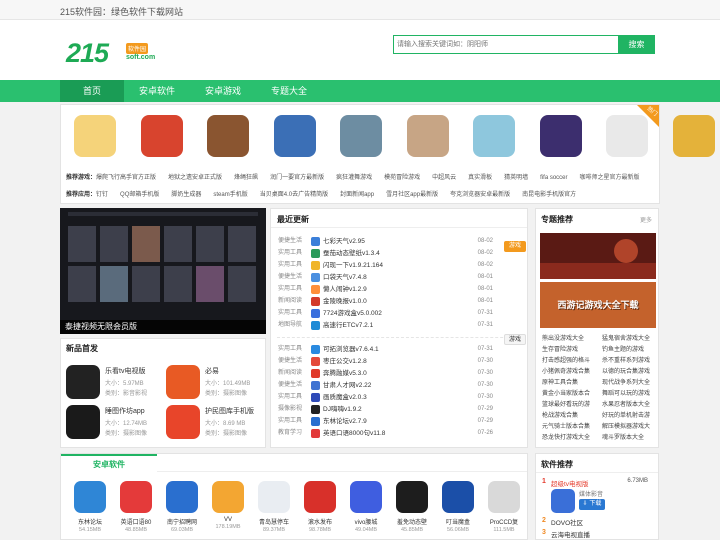 The image size is (720, 540). What do you see at coordinates (646, 219) in the screenshot?
I see `topics-more-link: 更多` at bounding box center [646, 219].